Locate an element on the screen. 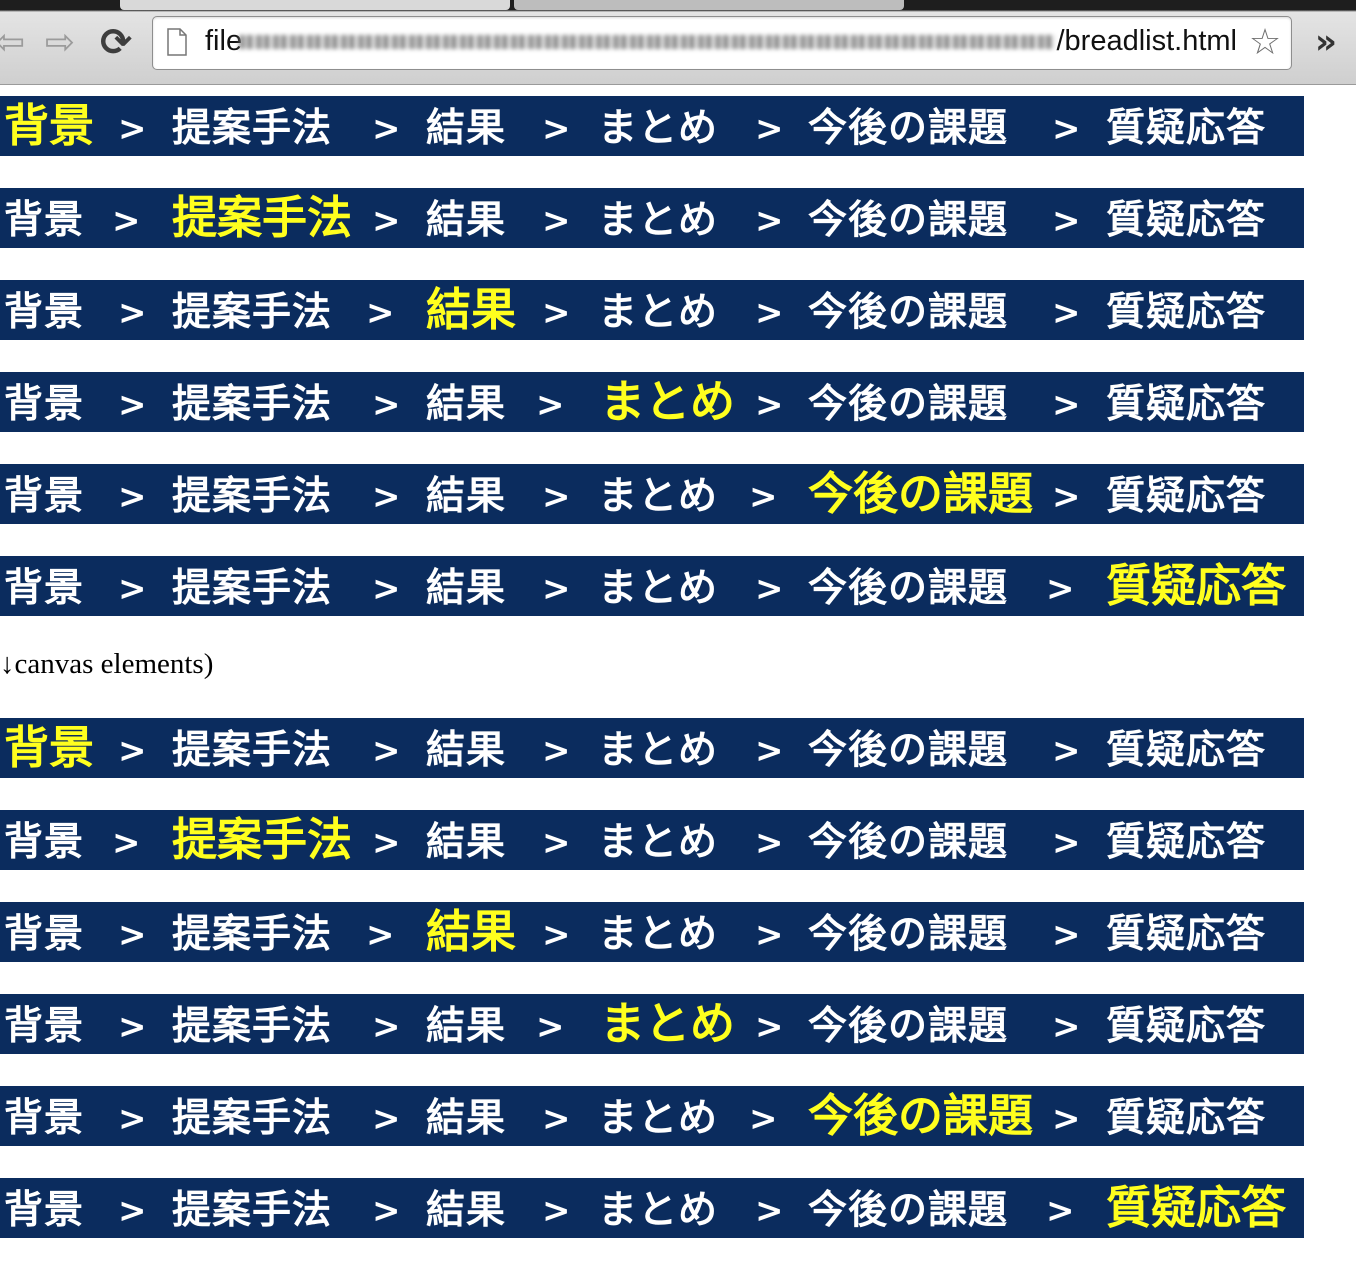 The width and height of the screenshot is (1356, 1272). breadcrumb-bar: 背景 提案手法 結果 まとめ 今後の課題 質疑応答 > > > > > is located at coordinates (652, 748).